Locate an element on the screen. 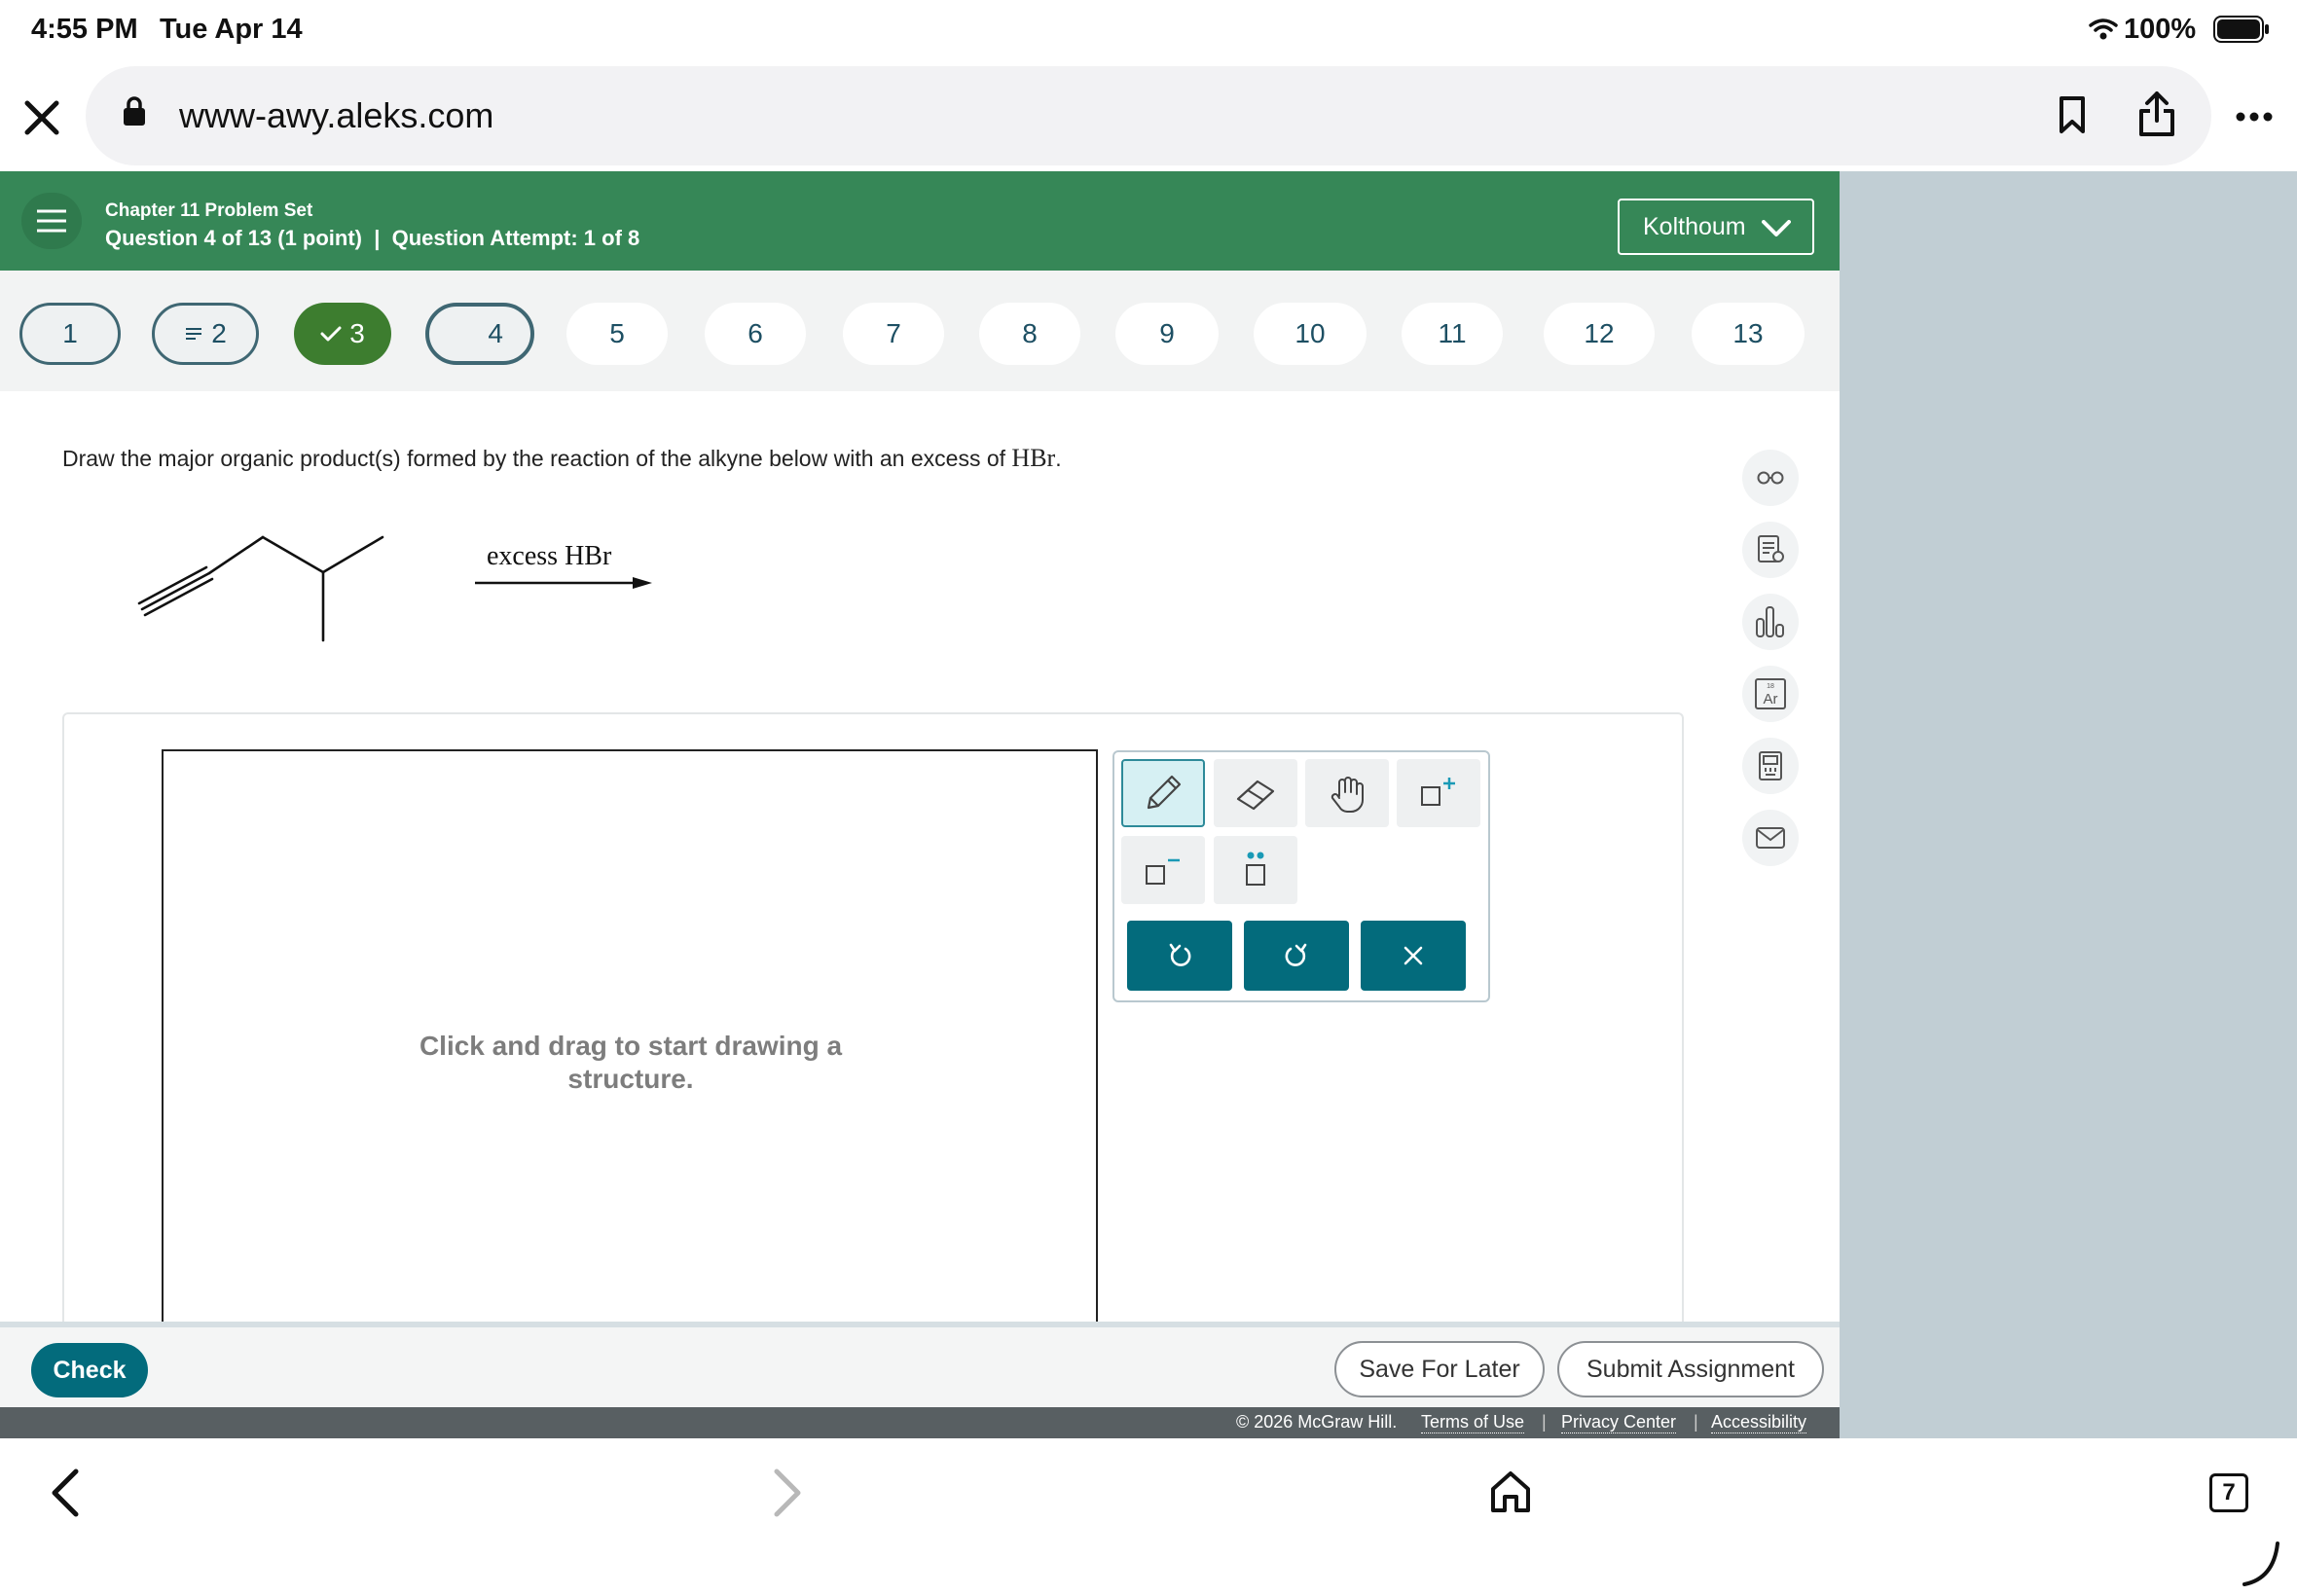 Image resolution: width=2297 pixels, height=1596 pixels. eraser-tool is located at coordinates (1255, 793).